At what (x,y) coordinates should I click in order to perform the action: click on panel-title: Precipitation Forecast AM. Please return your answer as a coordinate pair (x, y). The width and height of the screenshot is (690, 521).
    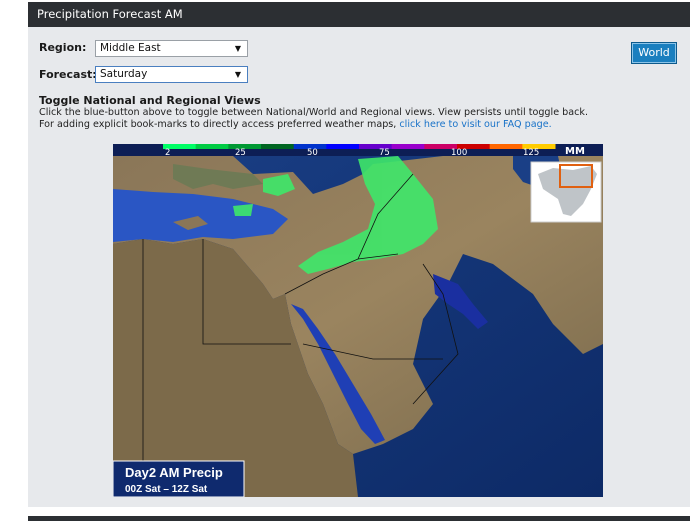
    Looking at the image, I should click on (110, 14).